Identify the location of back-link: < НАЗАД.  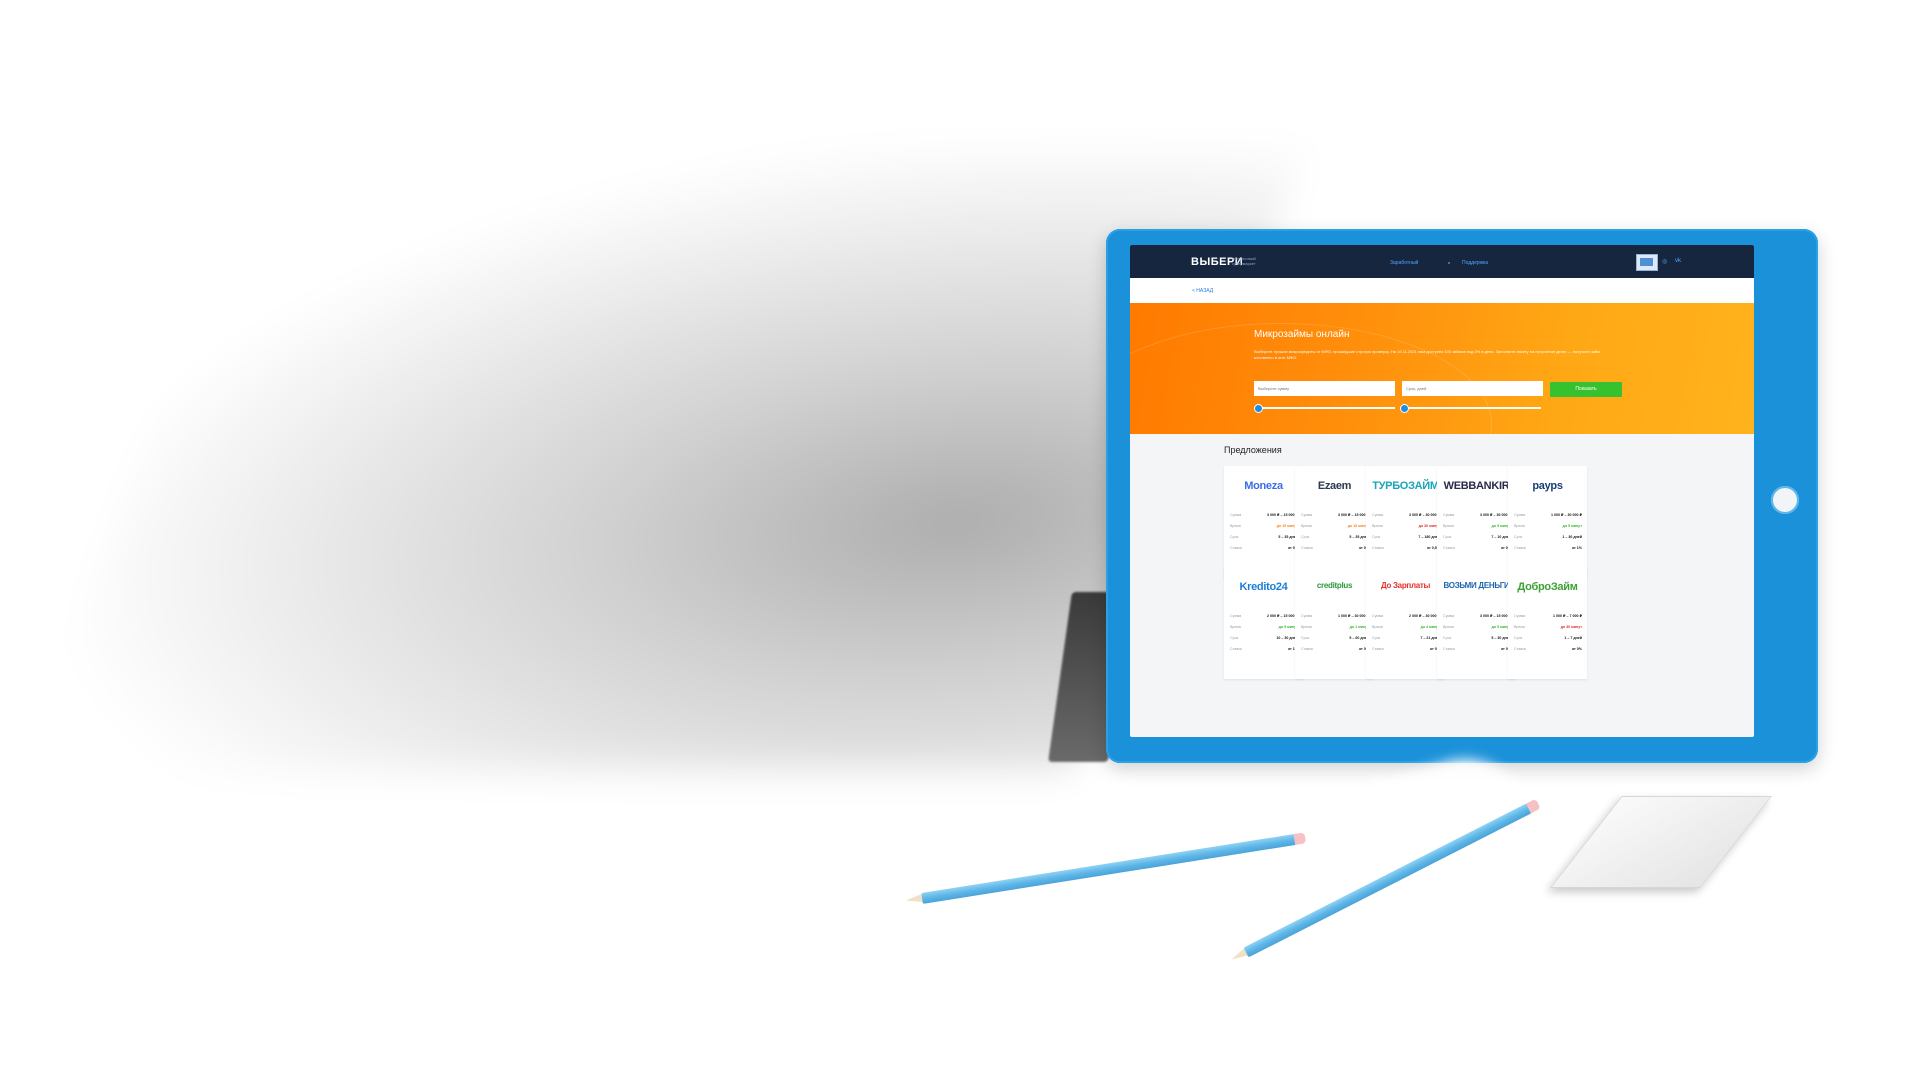
(1202, 291).